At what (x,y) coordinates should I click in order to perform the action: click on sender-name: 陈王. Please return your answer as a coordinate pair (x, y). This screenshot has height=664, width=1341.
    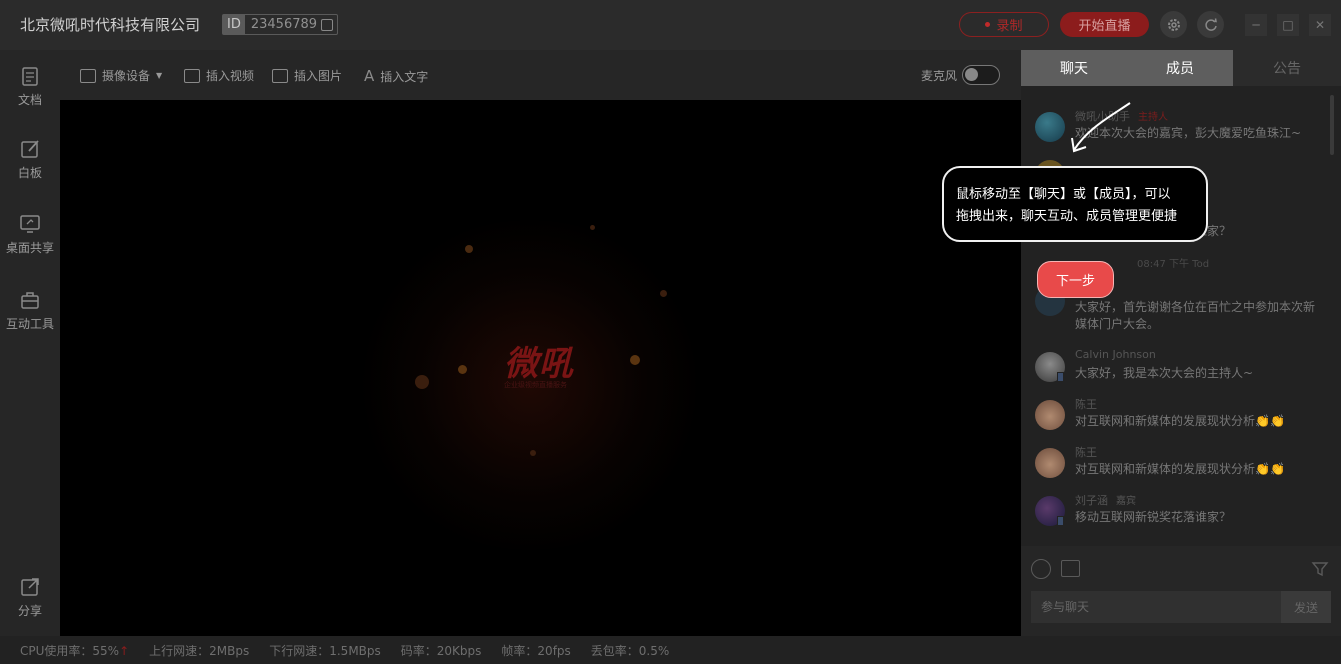
    Looking at the image, I should click on (1086, 404).